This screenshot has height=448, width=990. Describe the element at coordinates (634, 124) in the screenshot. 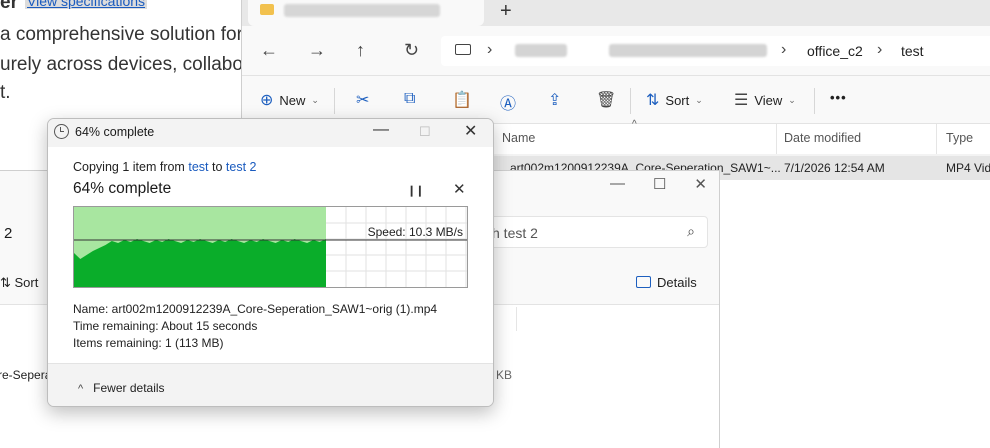

I see `sort-ascending-icon: ^` at that location.